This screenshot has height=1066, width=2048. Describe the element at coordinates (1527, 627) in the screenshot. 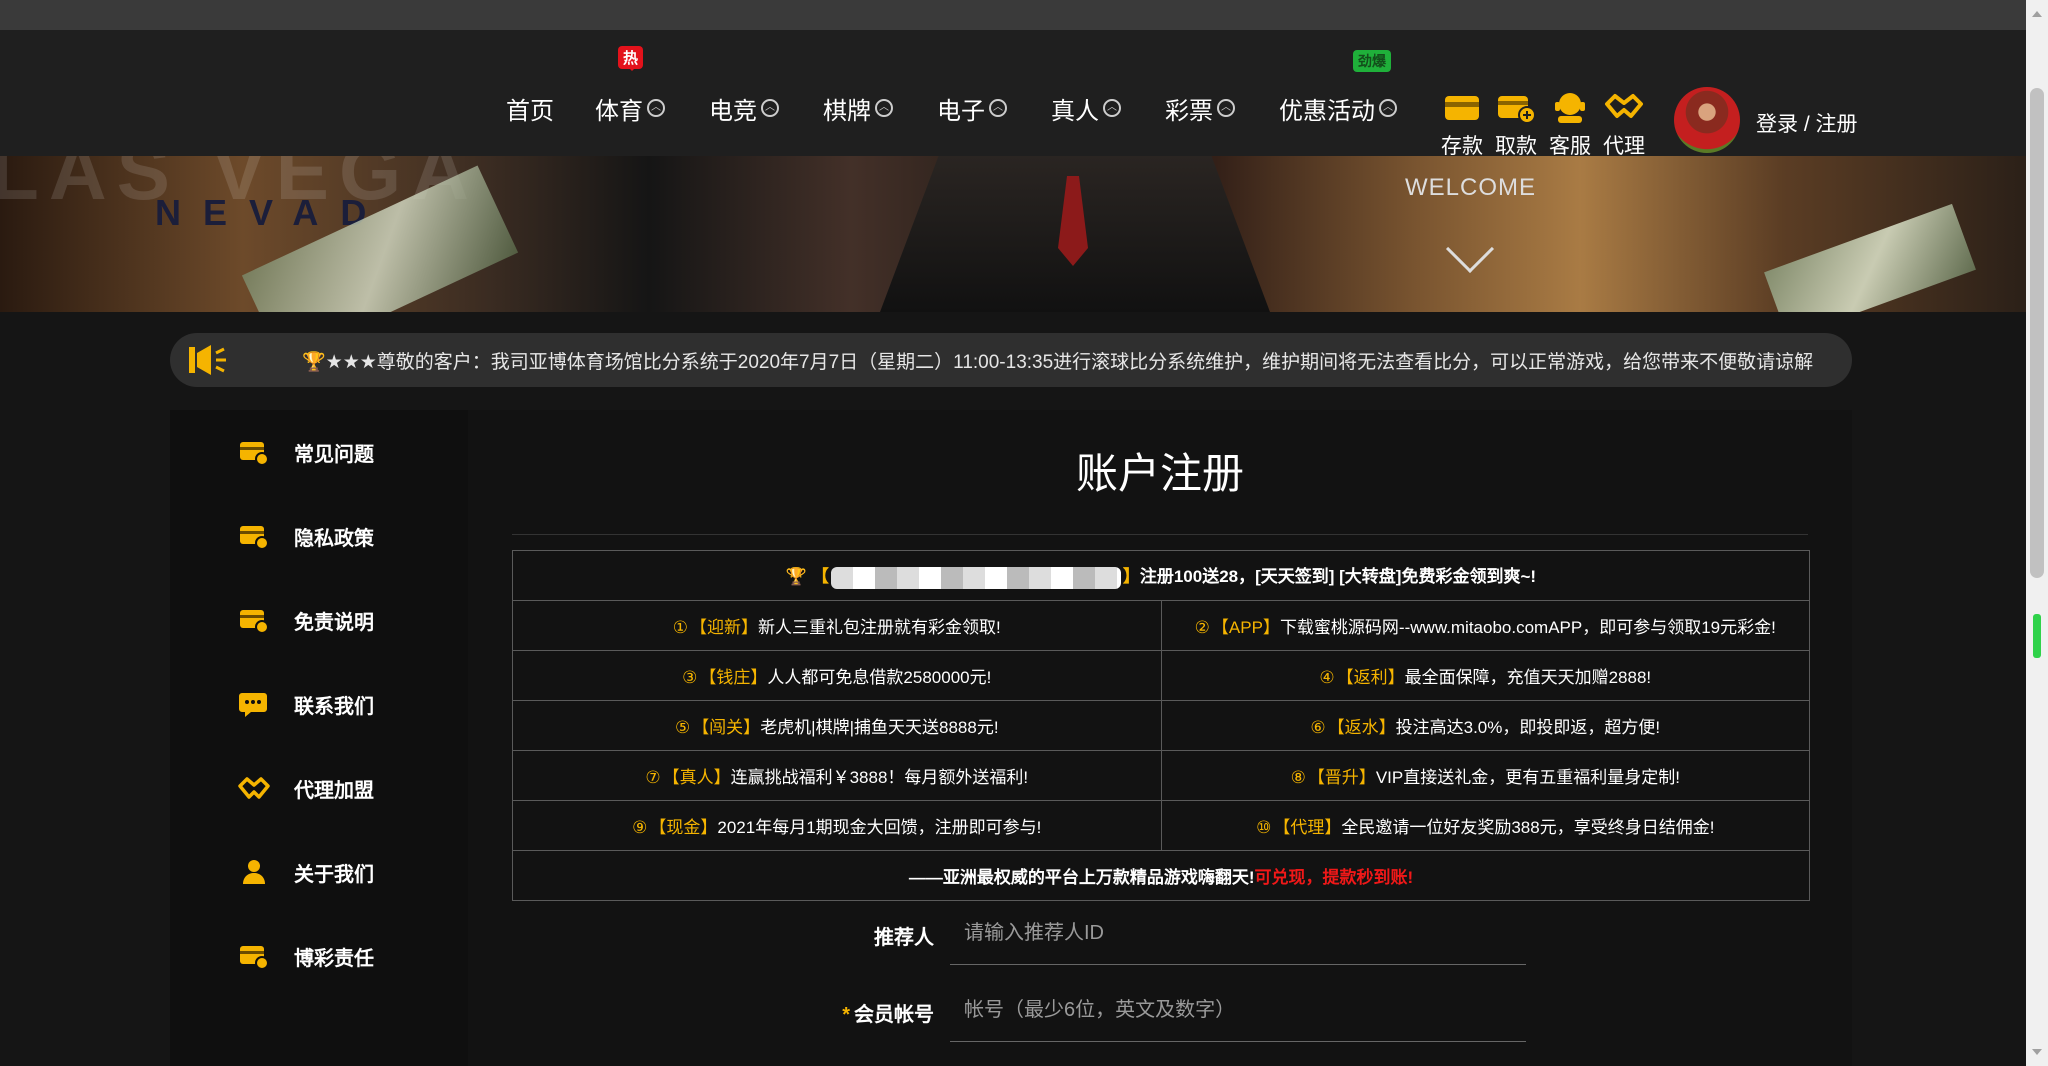

I see `promo-text: 下载蜜桃源码网--www.mitaobo.comAPP，即可参与领取19元彩金!` at that location.